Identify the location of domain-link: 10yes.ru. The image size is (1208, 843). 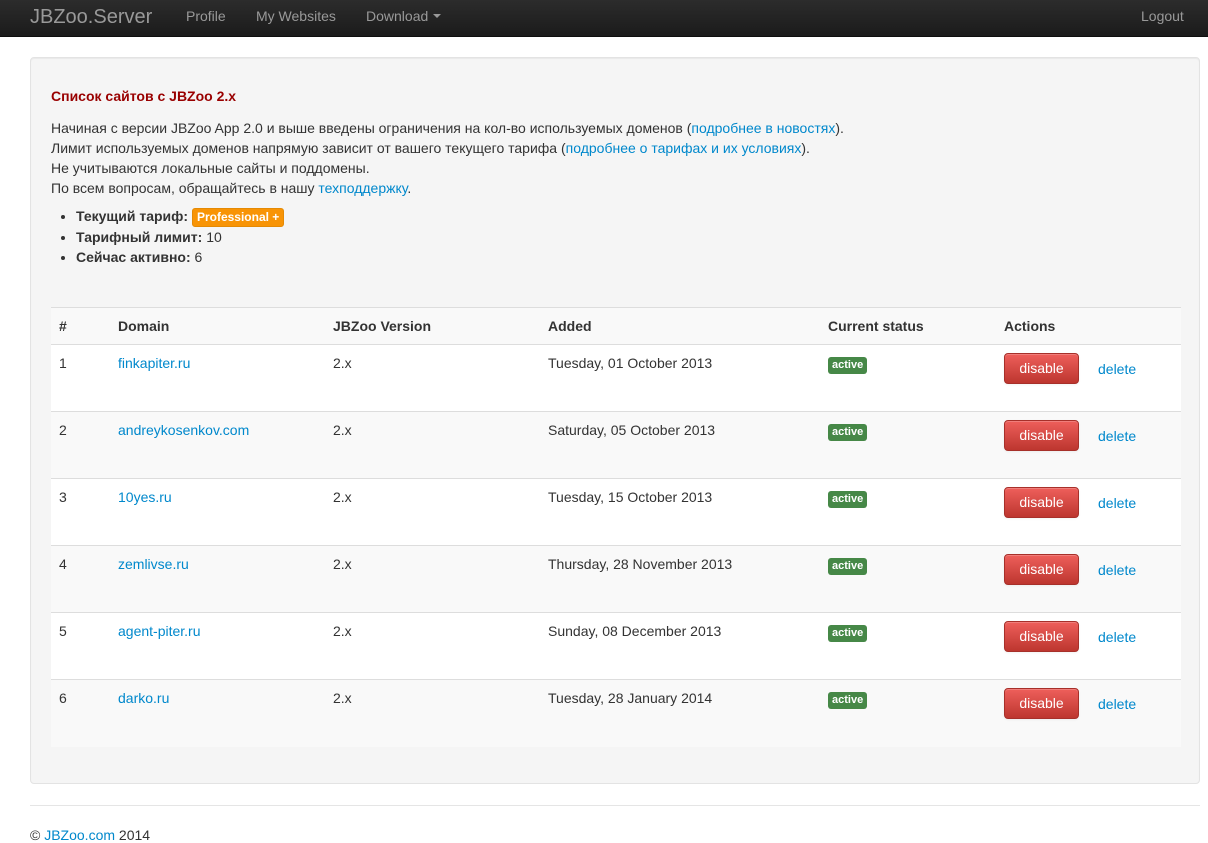
(145, 497).